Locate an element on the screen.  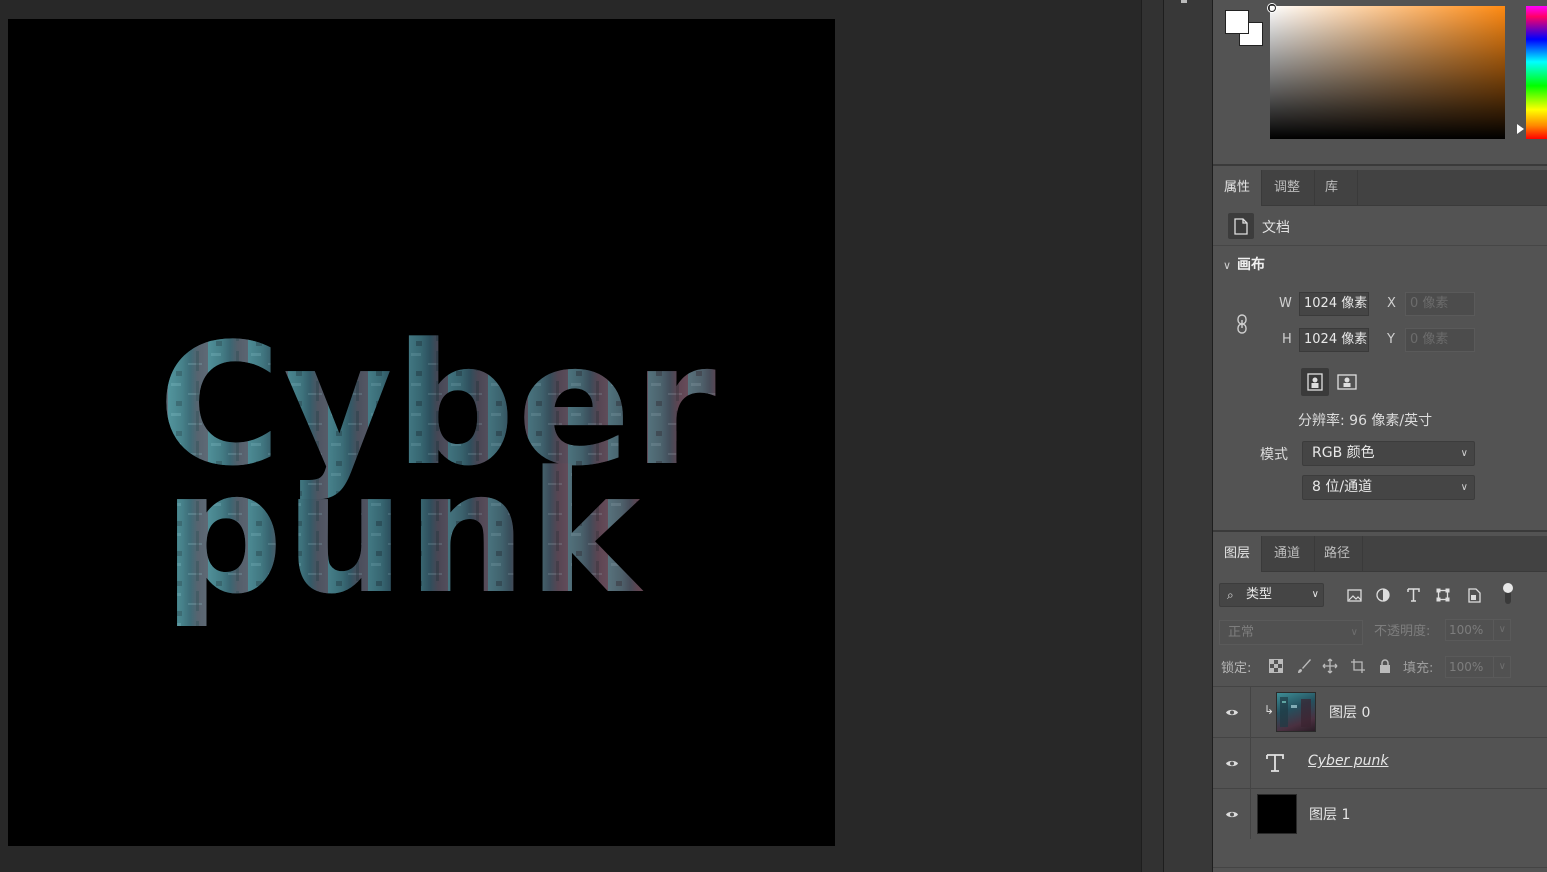
color-field is located at coordinates (1387, 72).